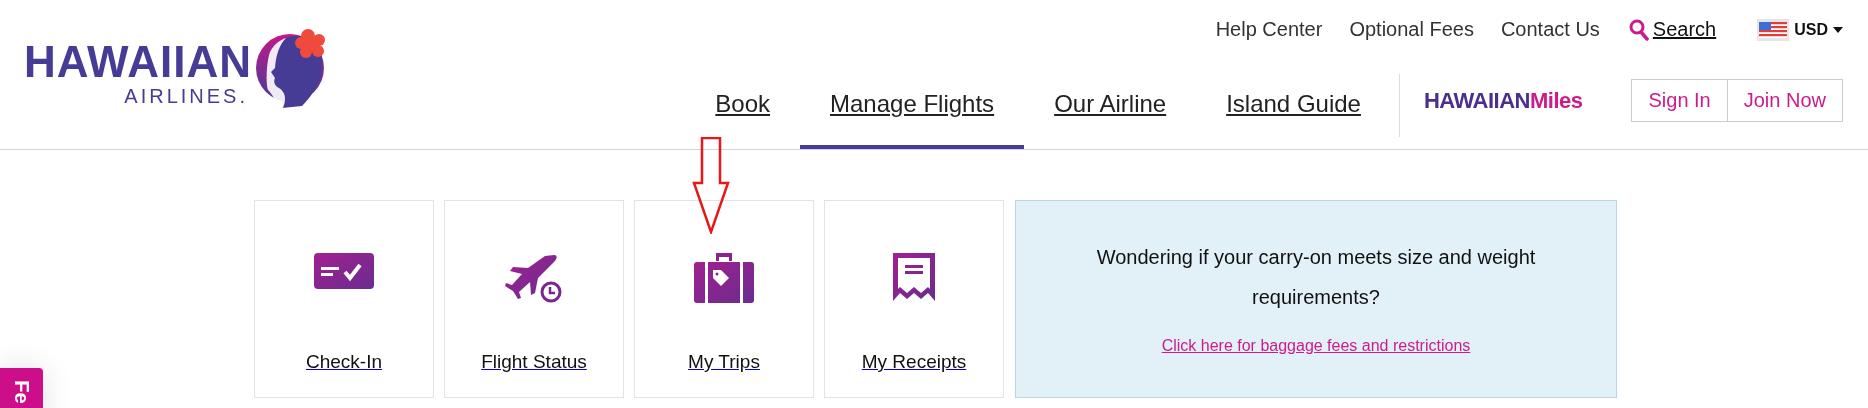 The width and height of the screenshot is (1868, 408). Describe the element at coordinates (1672, 30) in the screenshot. I see `search-link: Search` at that location.